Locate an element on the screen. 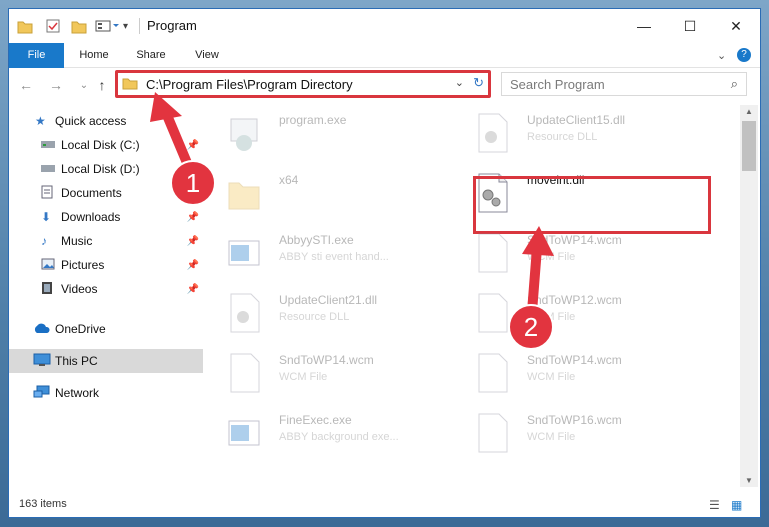  step-1-badge: 1 is located at coordinates (193, 183).